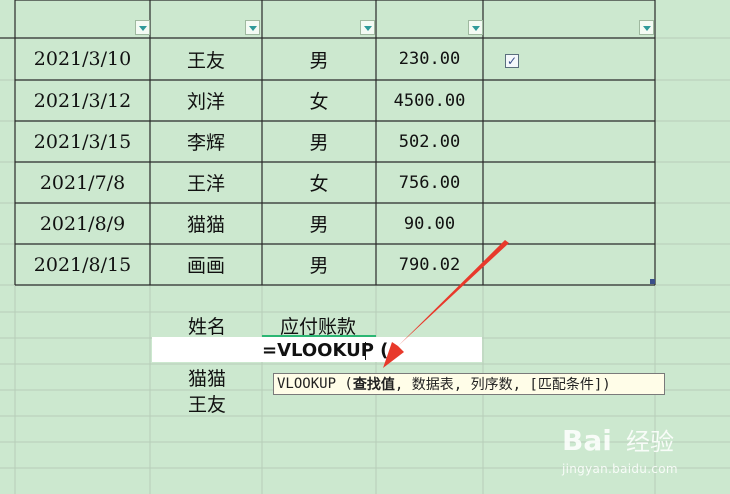 This screenshot has height=494, width=730. What do you see at coordinates (373, 385) in the screenshot?
I see `tooltip-active-param: 查找值` at bounding box center [373, 385].